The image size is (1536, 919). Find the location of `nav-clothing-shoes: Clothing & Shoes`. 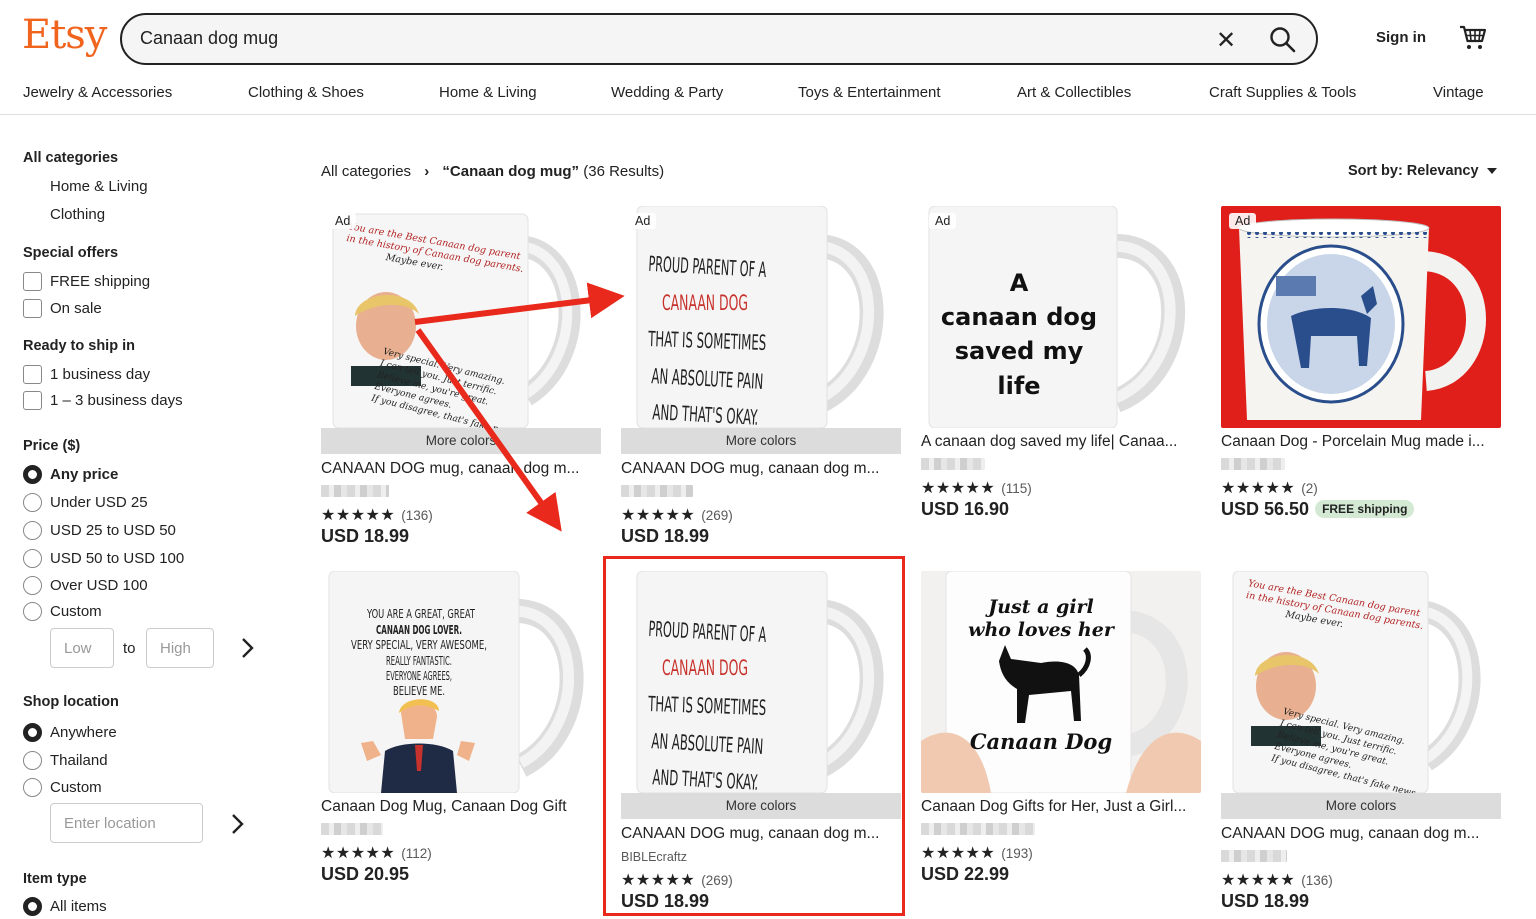

nav-clothing-shoes: Clothing & Shoes is located at coordinates (306, 92).